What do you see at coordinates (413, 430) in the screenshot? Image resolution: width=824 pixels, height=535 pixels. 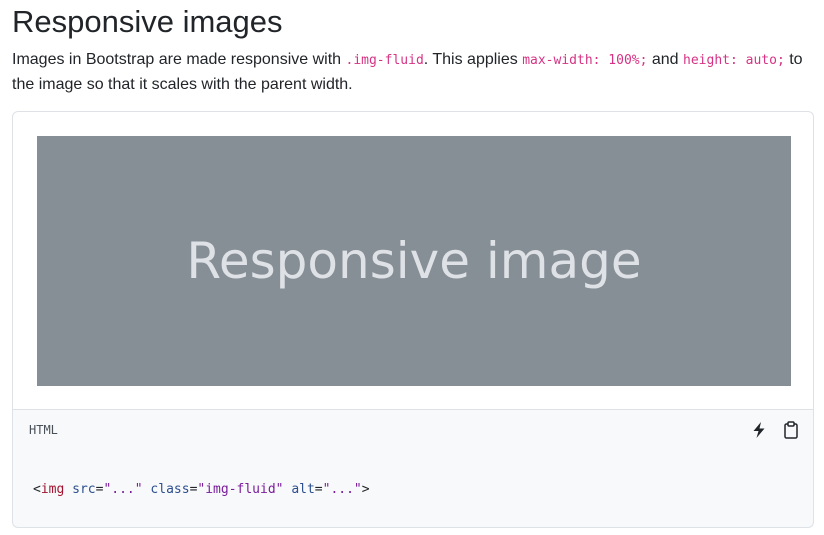 I see `code-block-header: HTML` at bounding box center [413, 430].